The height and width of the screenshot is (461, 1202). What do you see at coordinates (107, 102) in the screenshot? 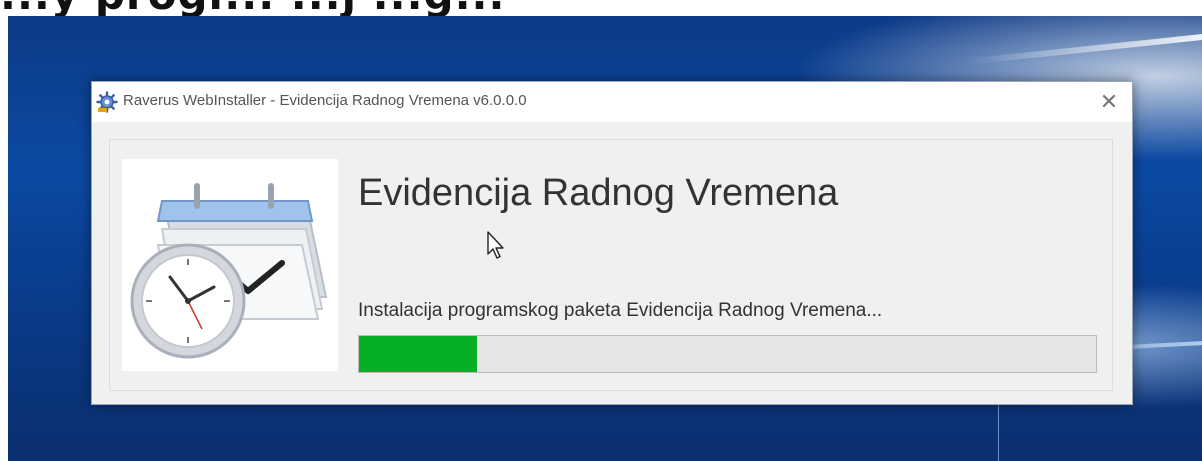
I see `gear-icon` at bounding box center [107, 102].